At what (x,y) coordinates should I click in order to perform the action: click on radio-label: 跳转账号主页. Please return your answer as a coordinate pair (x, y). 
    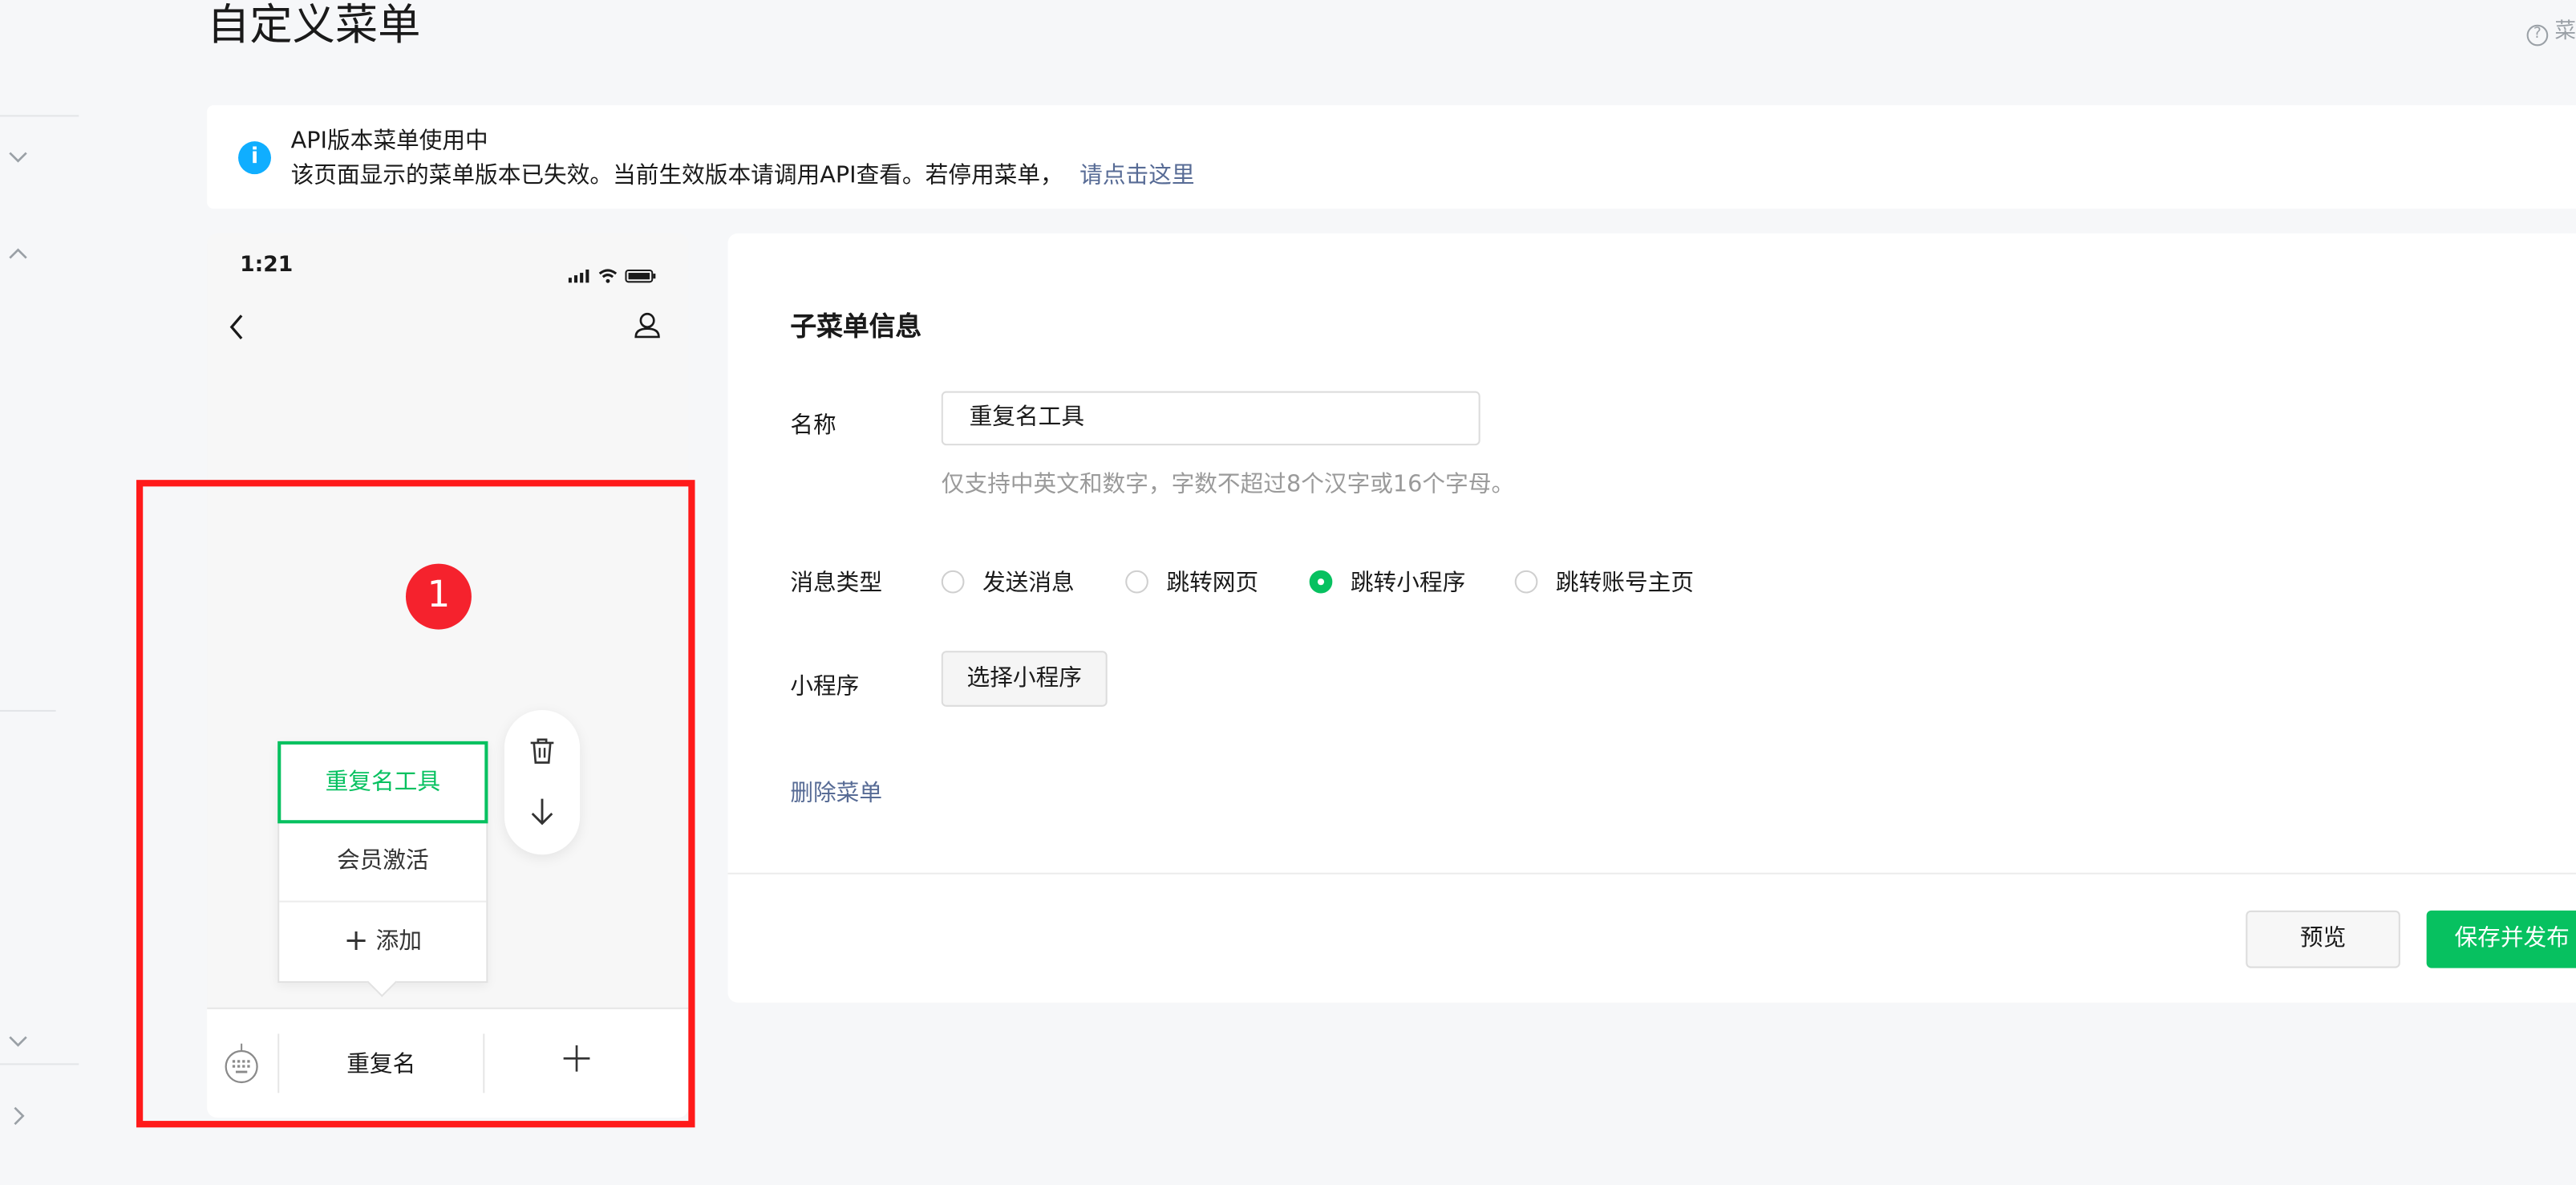
    Looking at the image, I should click on (1625, 583).